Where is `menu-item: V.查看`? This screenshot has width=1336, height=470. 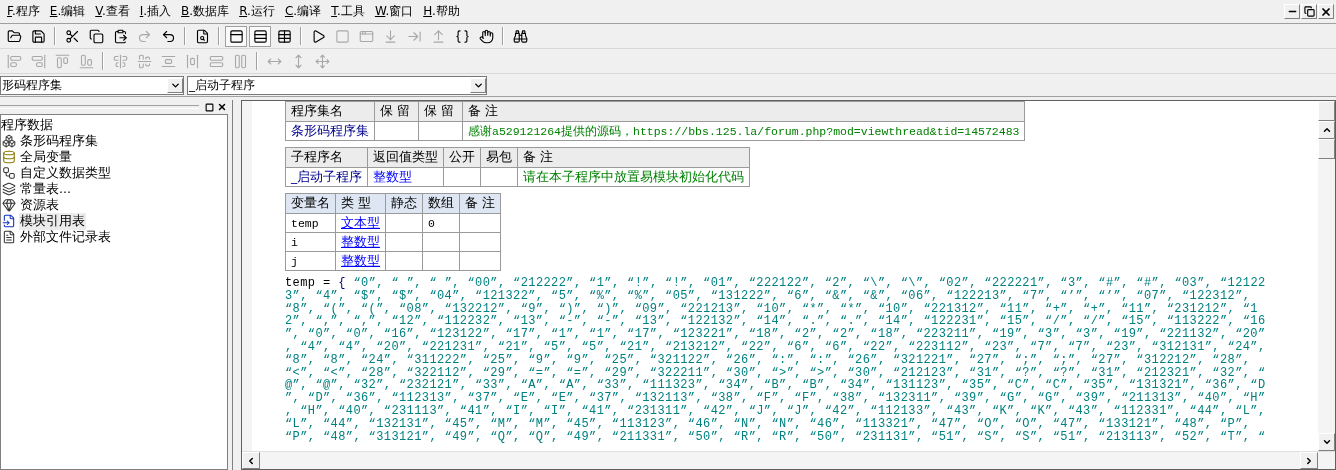
menu-item: V.查看 is located at coordinates (112, 11).